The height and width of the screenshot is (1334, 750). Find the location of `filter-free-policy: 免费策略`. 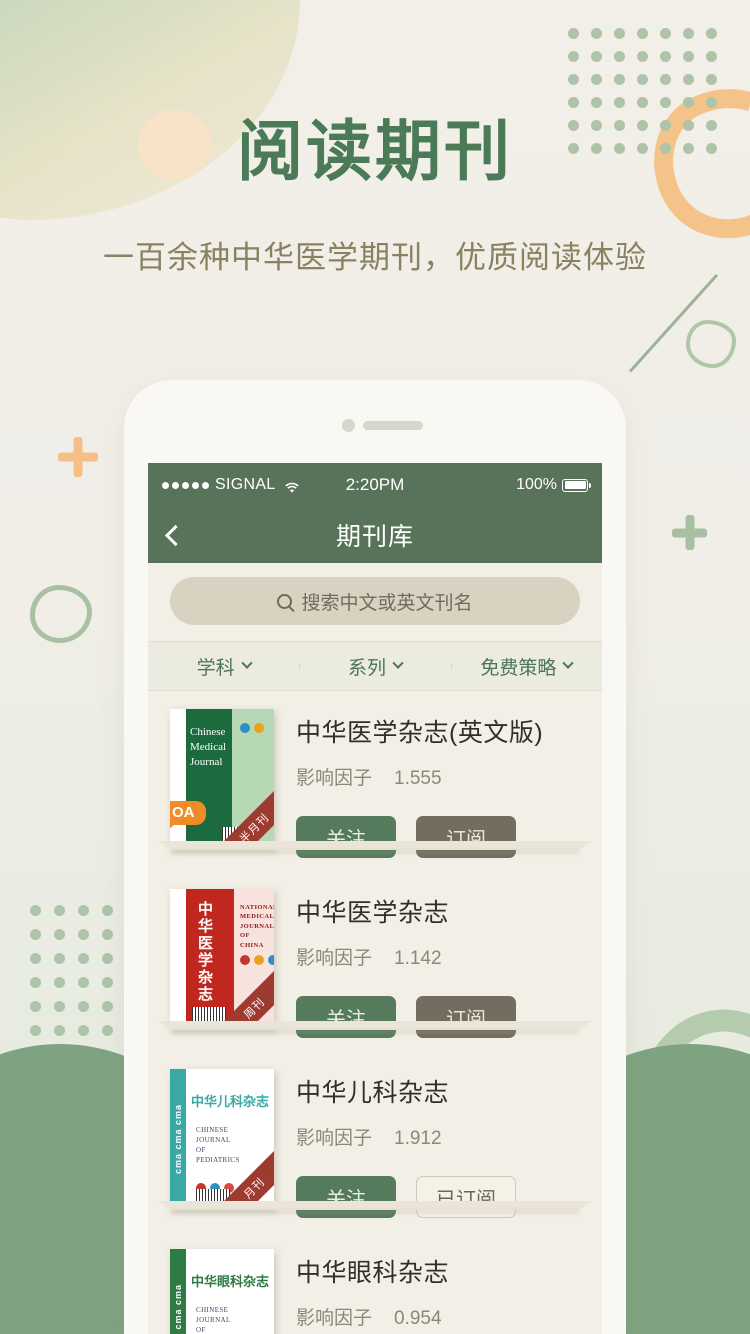

filter-free-policy: 免费策略 is located at coordinates (526, 666).